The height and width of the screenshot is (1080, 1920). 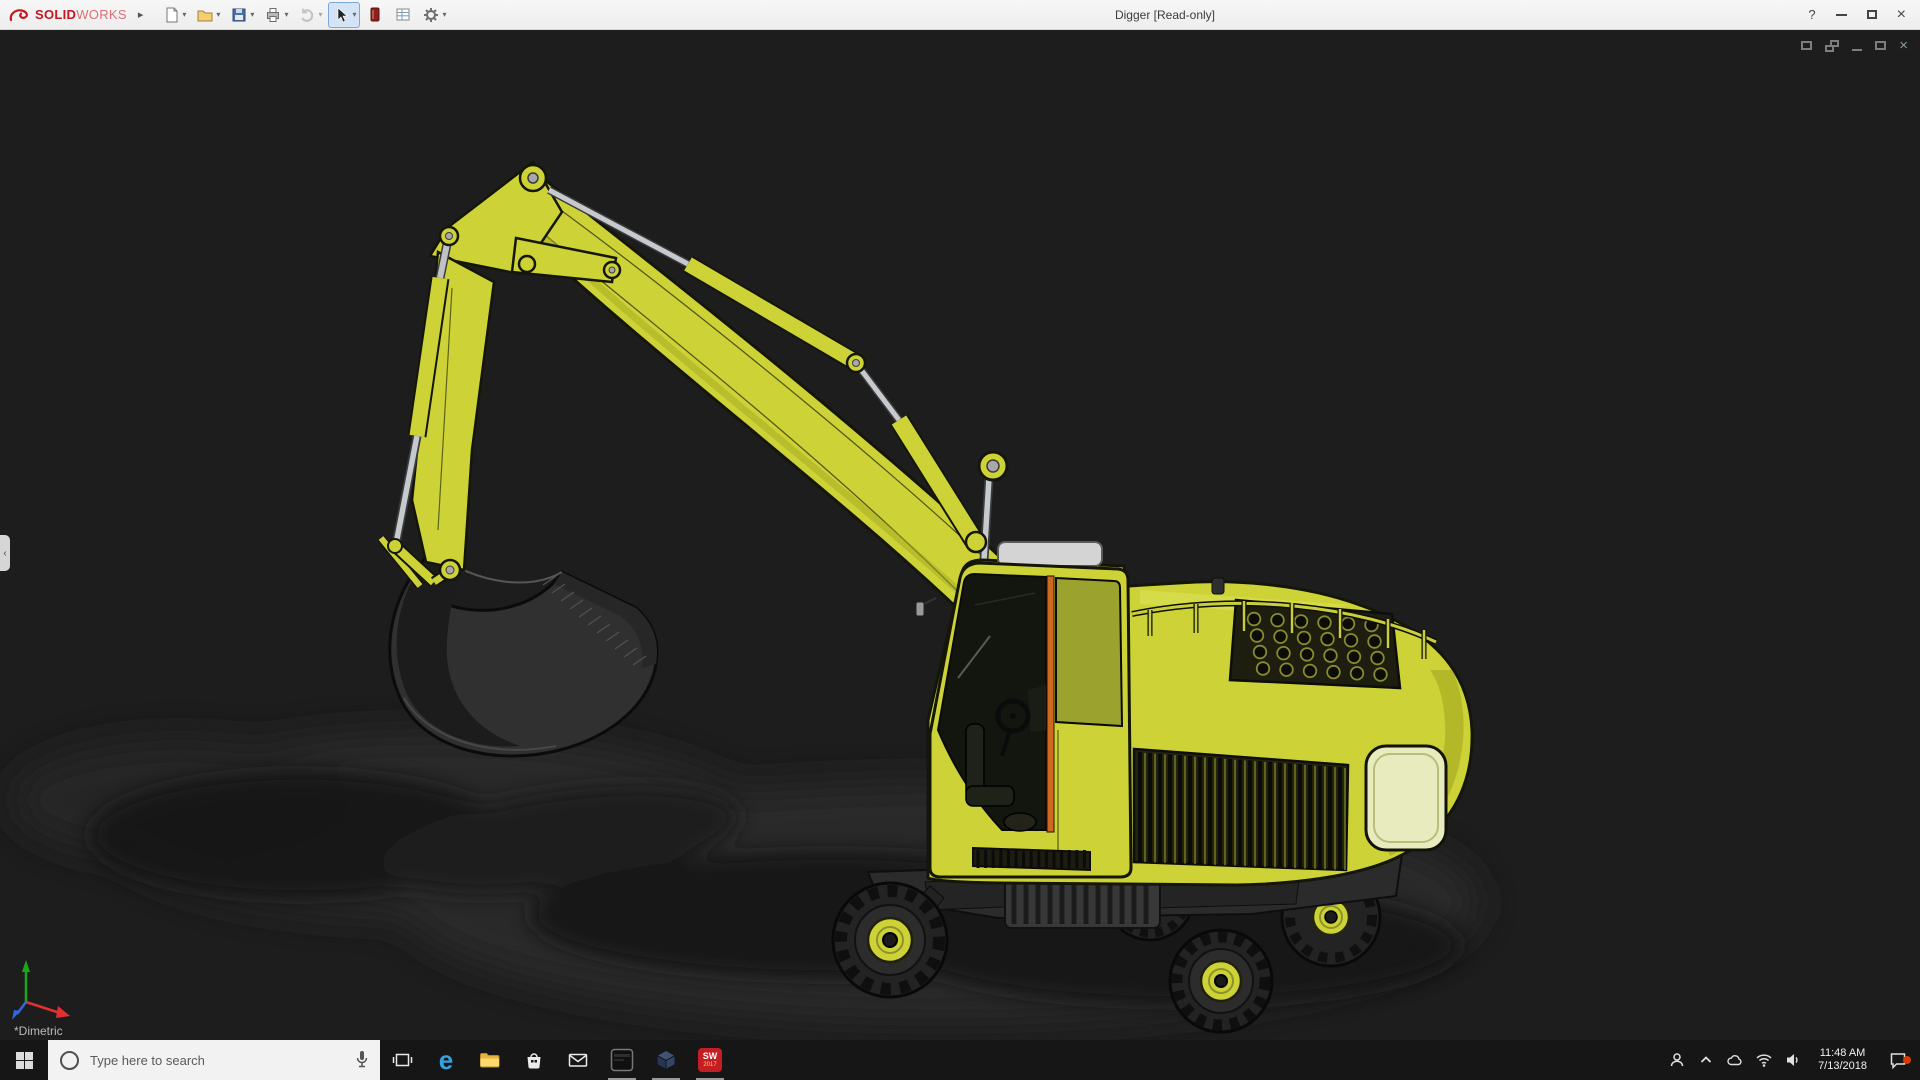 I want to click on window-controls: ? ×, so click(x=1864, y=14).